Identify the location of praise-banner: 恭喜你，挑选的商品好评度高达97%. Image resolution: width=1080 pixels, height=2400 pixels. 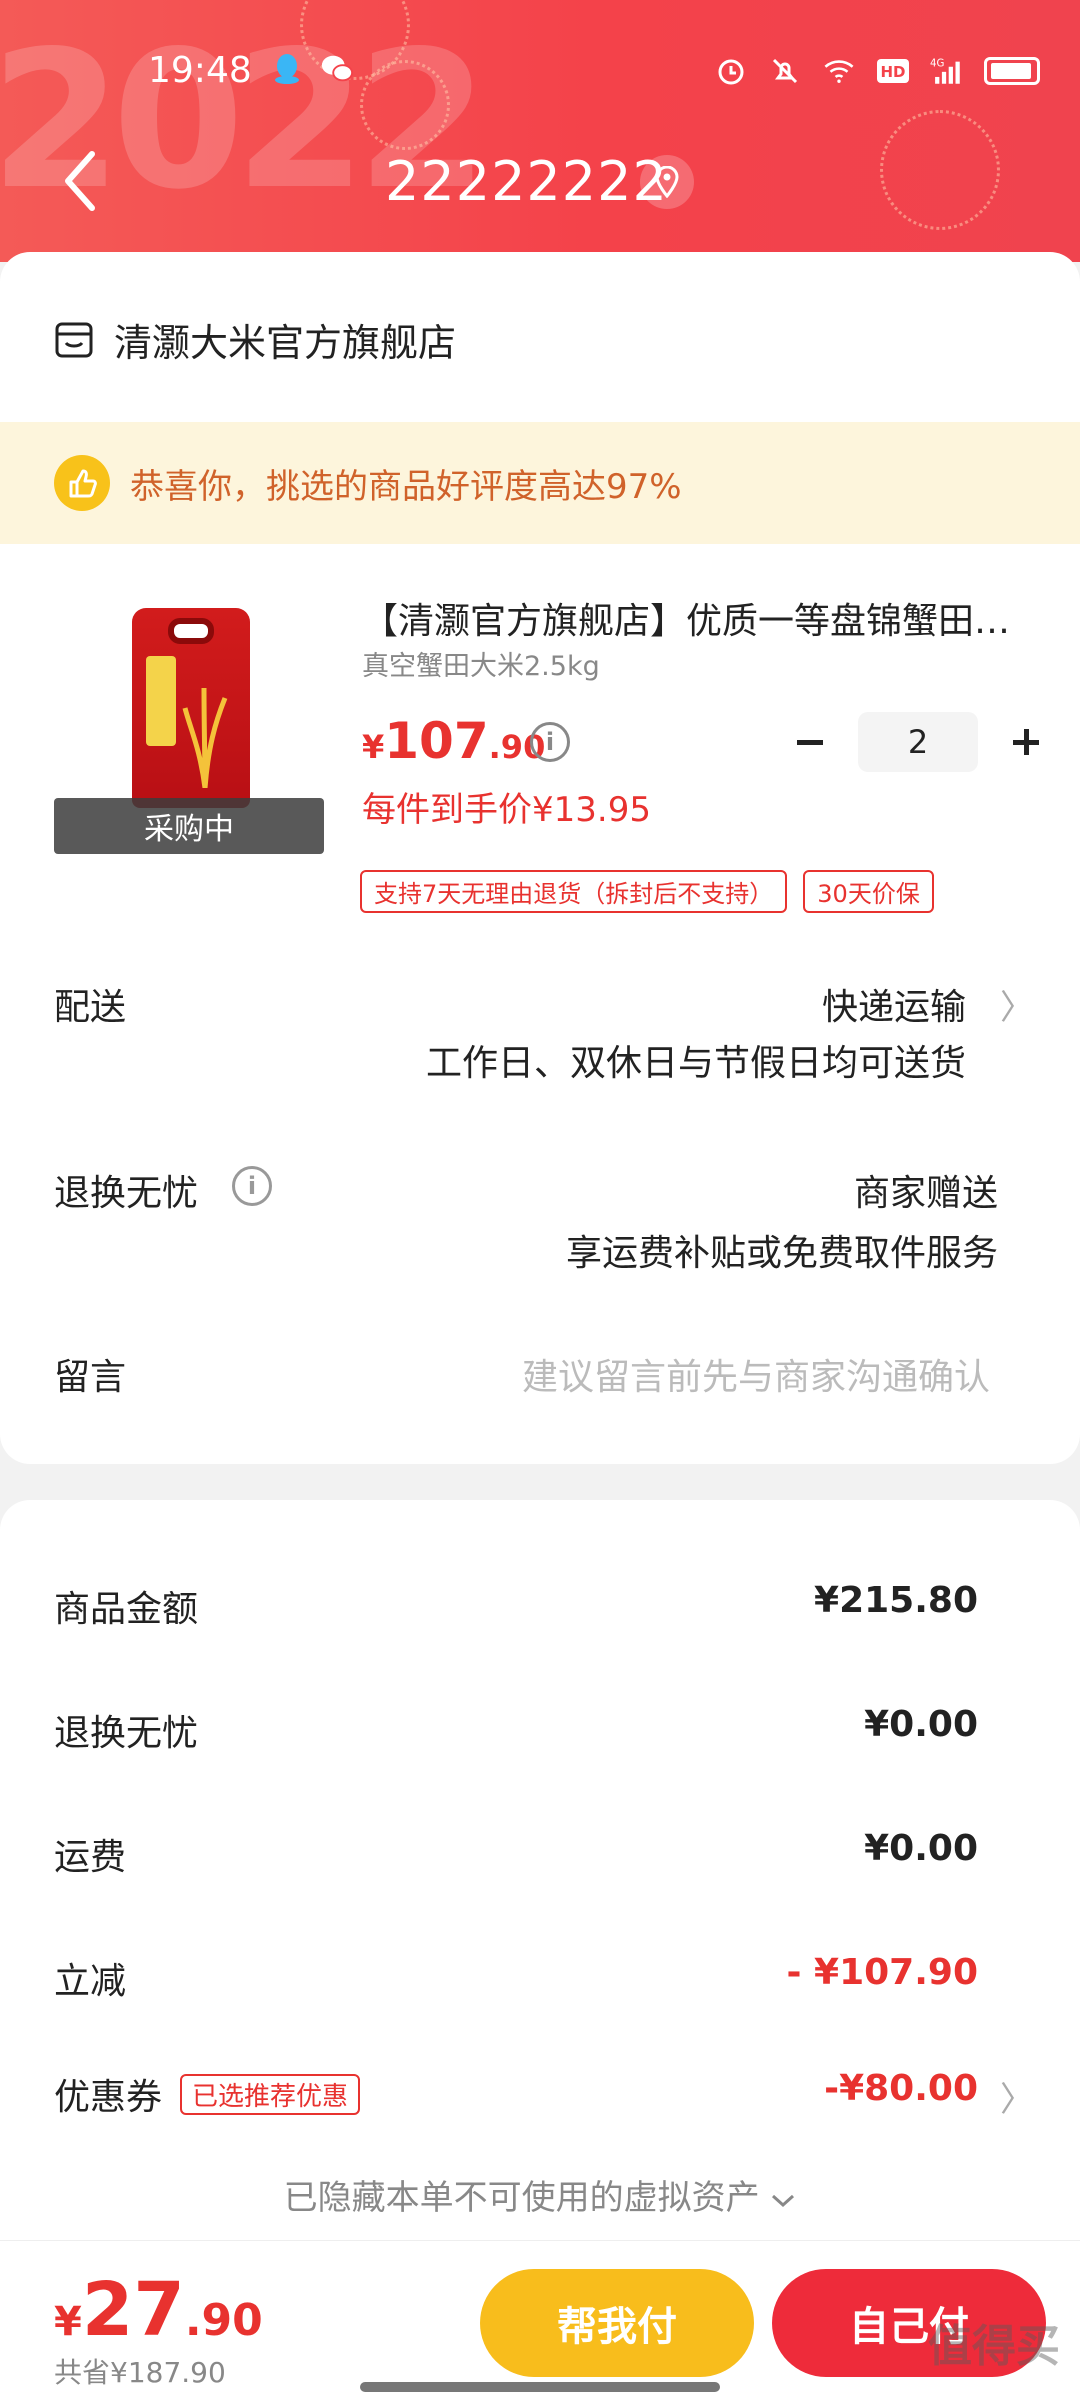
(540, 483).